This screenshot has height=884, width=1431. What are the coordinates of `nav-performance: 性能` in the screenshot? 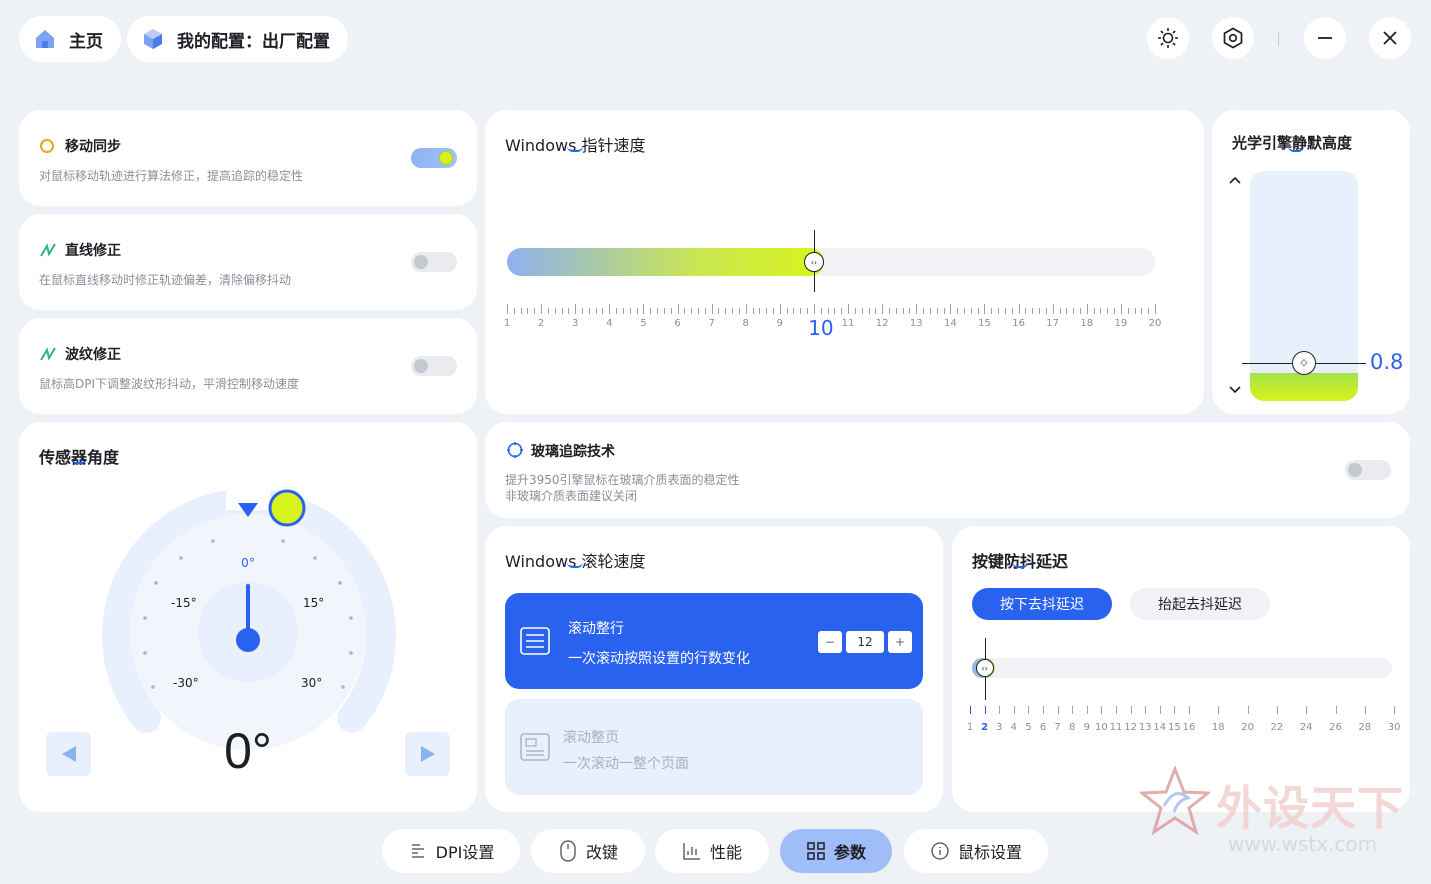 It's located at (712, 851).